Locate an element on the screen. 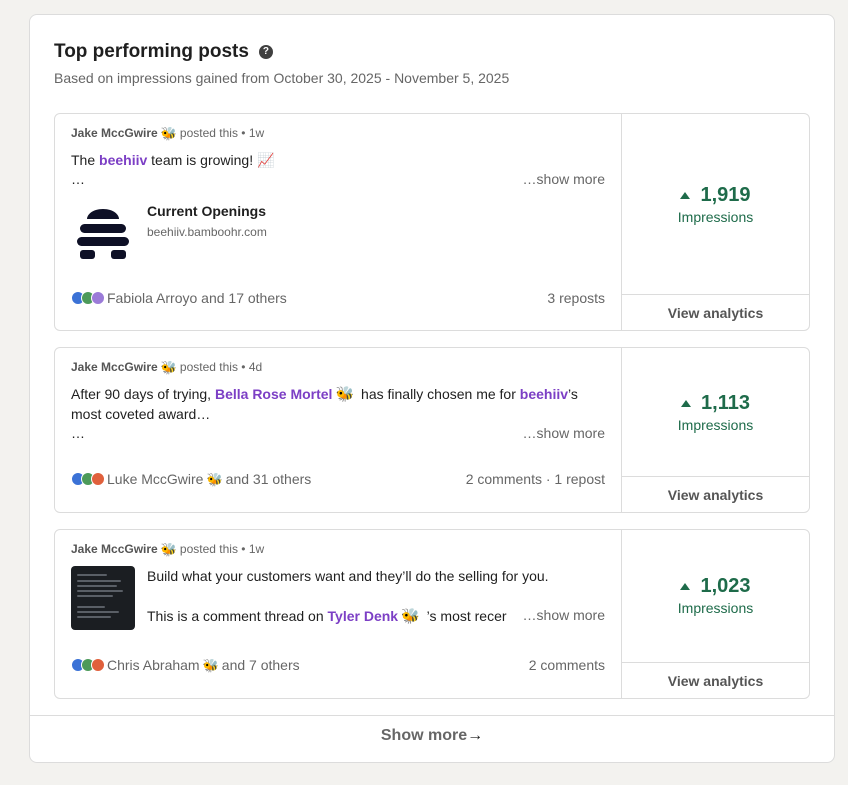  reactions-rest: and 7 others is located at coordinates (260, 665).